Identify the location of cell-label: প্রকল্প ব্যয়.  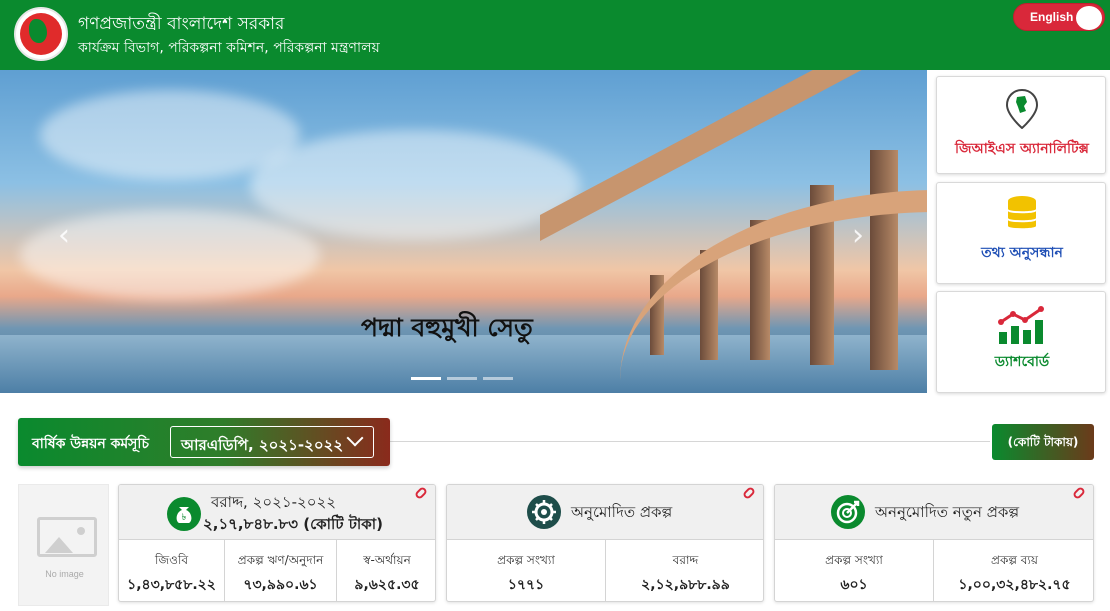
(1014, 560).